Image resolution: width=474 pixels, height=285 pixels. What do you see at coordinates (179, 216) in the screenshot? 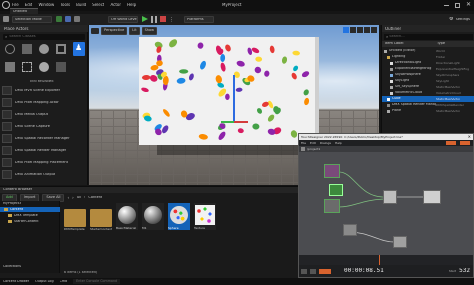
I see `asset-tile-selected: Sphere` at bounding box center [179, 216].